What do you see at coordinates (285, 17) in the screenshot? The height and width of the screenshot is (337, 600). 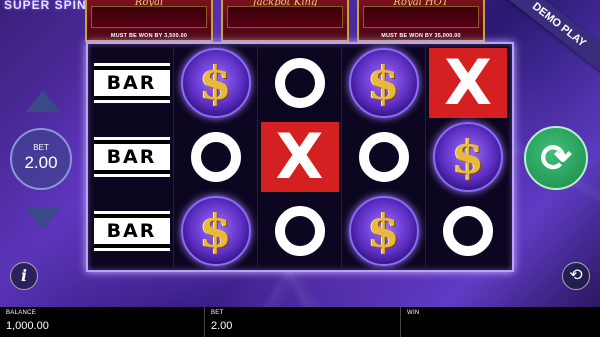 I see `jackpot-king-screen` at bounding box center [285, 17].